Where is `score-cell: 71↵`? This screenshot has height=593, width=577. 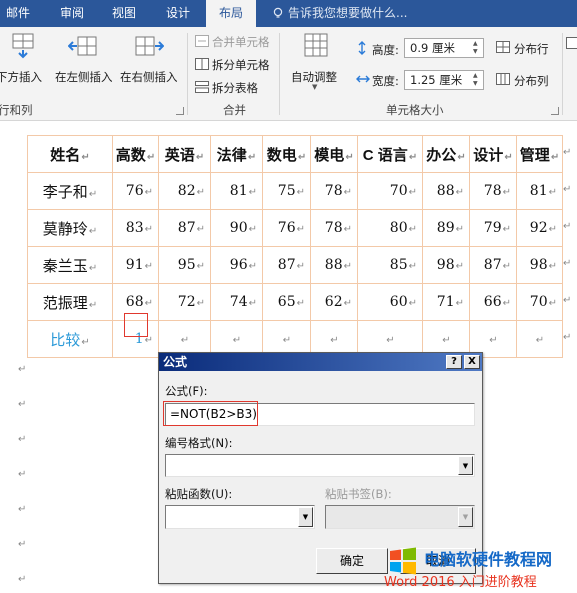
score-cell: 71↵ is located at coordinates (446, 302).